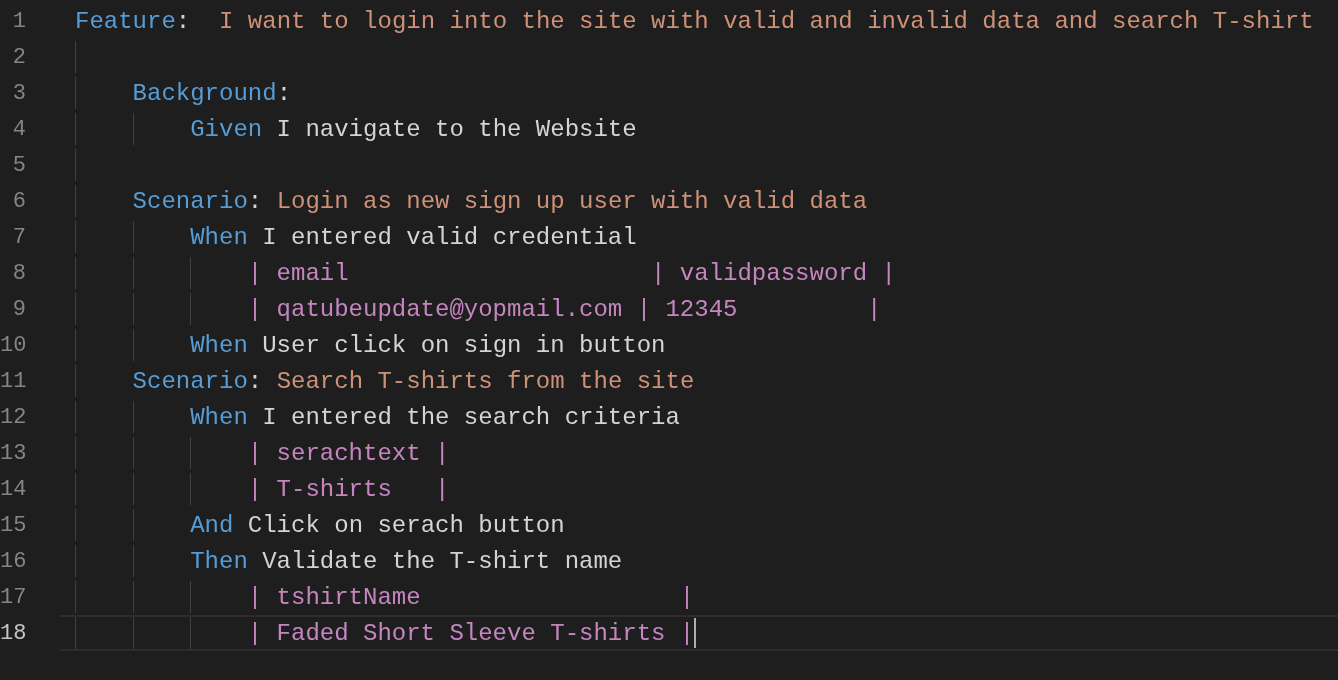 This screenshot has width=1338, height=680. I want to click on gherkin-keyword: Feature, so click(125, 21).